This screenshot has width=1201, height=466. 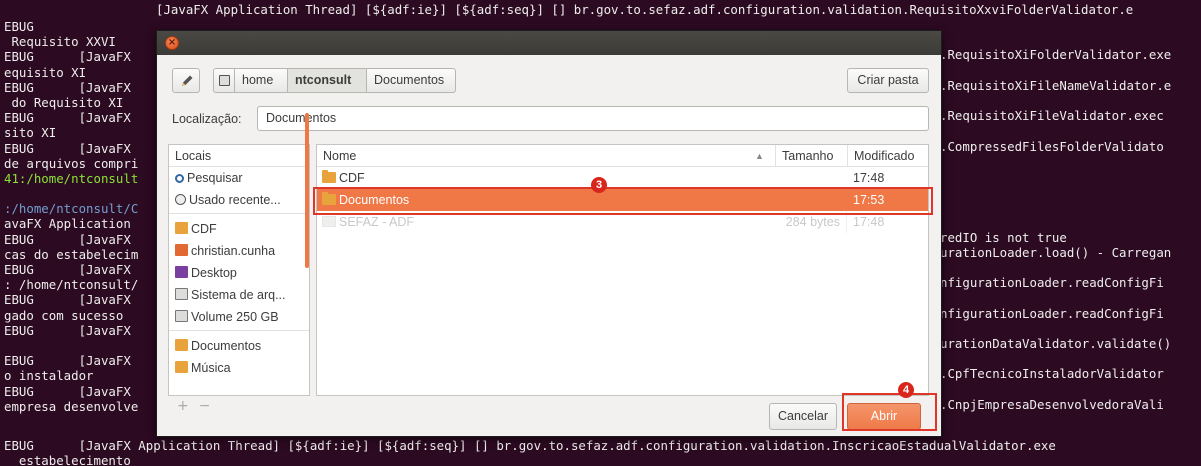 I want to click on terminal-line: :/home/ntconsult/C, so click(x=71, y=209).